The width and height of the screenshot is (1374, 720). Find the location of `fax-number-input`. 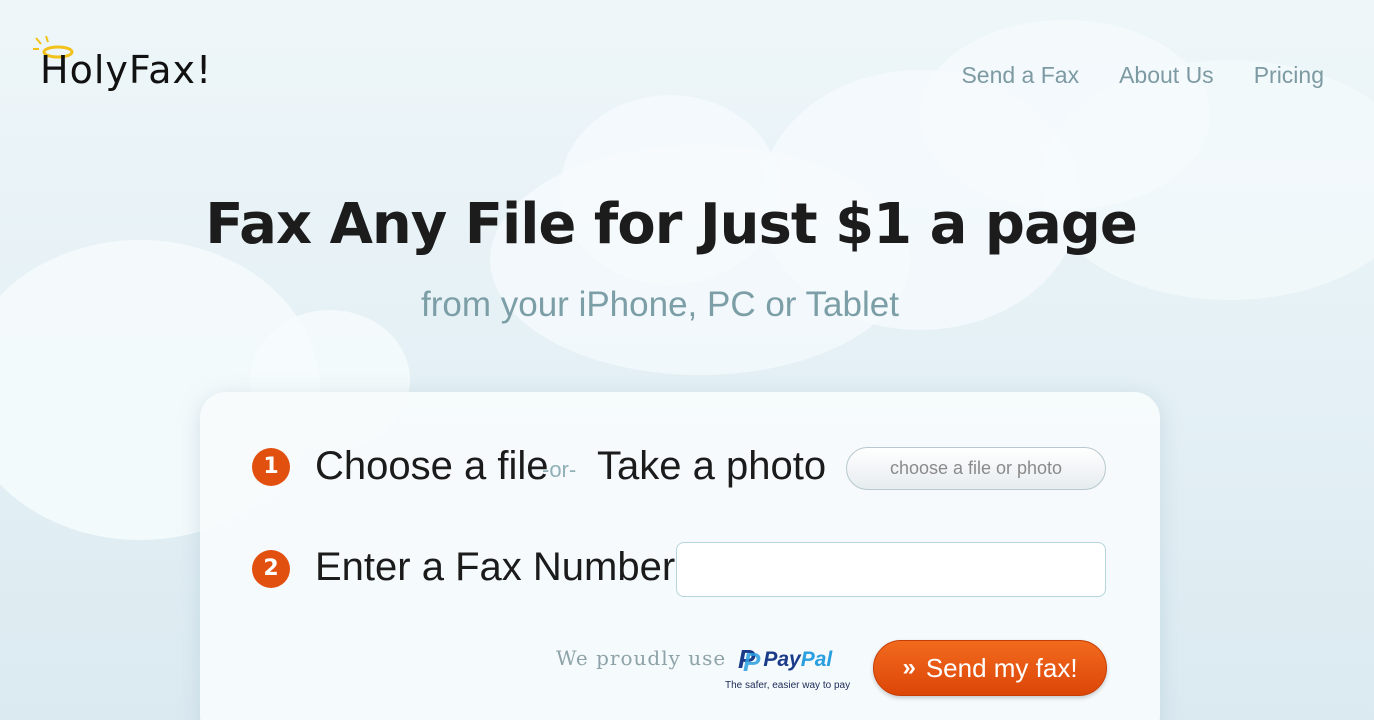

fax-number-input is located at coordinates (891, 569).